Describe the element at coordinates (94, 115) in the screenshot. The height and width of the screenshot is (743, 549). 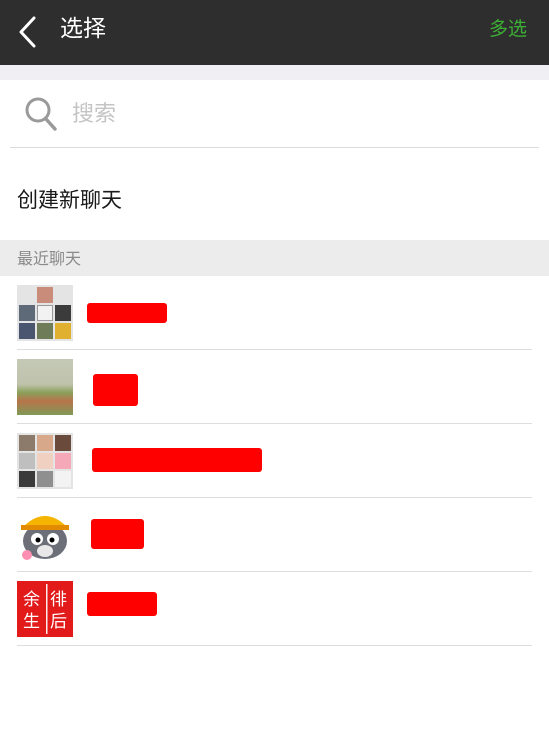
I see `search-input: 搜索` at that location.